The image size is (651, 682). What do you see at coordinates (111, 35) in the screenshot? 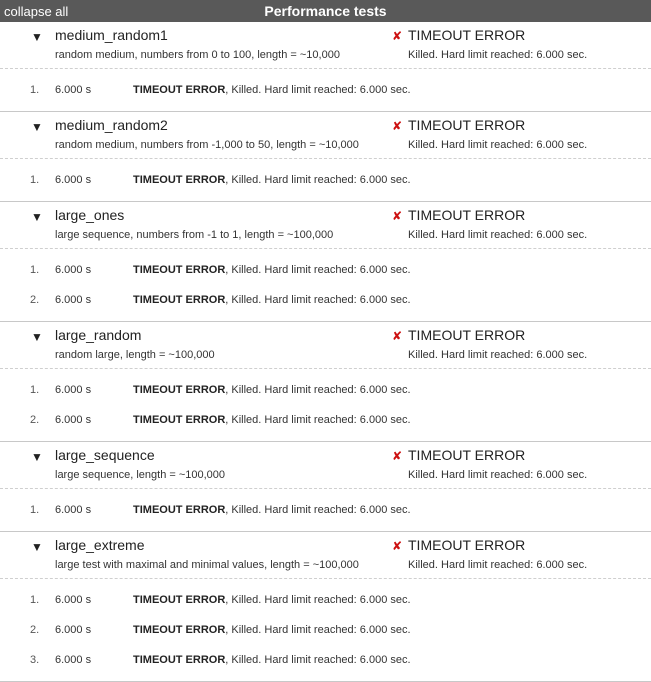
I see `test-name: medium_random1` at bounding box center [111, 35].